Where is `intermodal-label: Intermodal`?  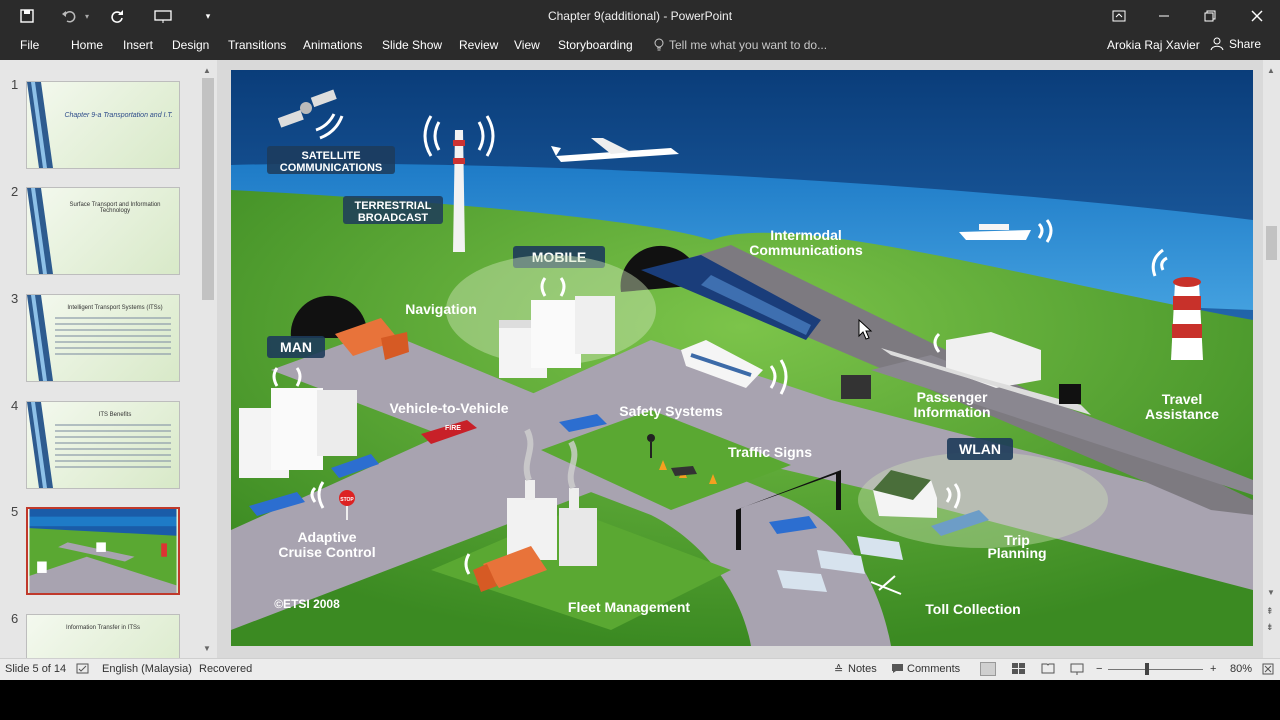 intermodal-label: Intermodal is located at coordinates (806, 235).